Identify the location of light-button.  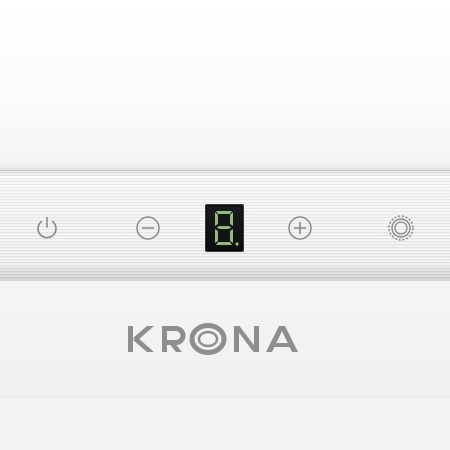
(401, 228).